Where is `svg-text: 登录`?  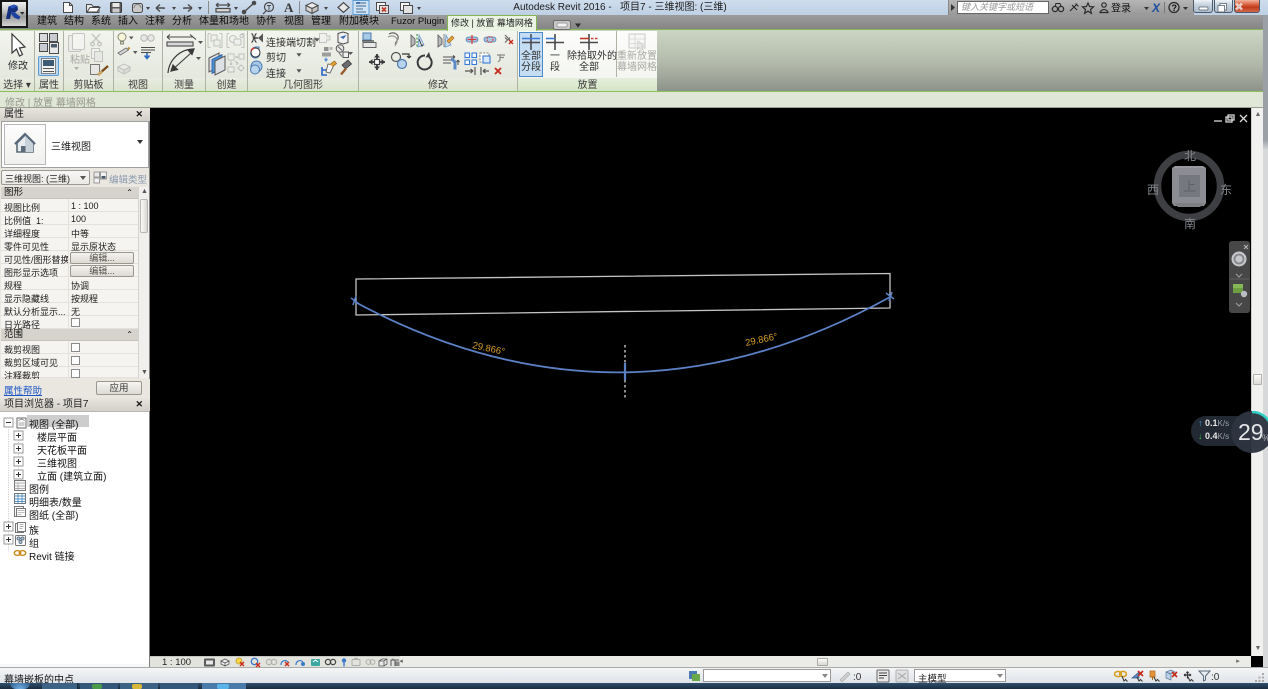
svg-text: 登录 is located at coordinates (1121, 8).